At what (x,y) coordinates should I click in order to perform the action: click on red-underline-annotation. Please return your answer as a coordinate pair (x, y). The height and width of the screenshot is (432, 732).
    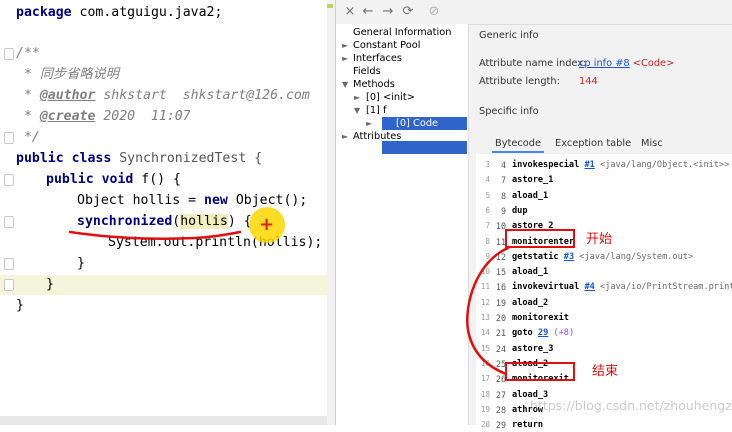
    Looking at the image, I should click on (155, 235).